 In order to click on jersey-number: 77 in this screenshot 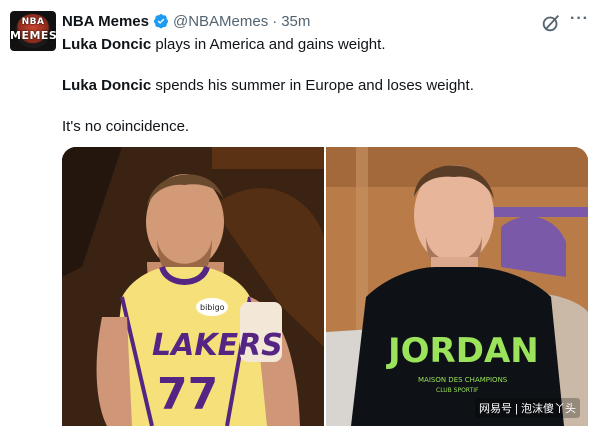, I will do `click(187, 394)`.